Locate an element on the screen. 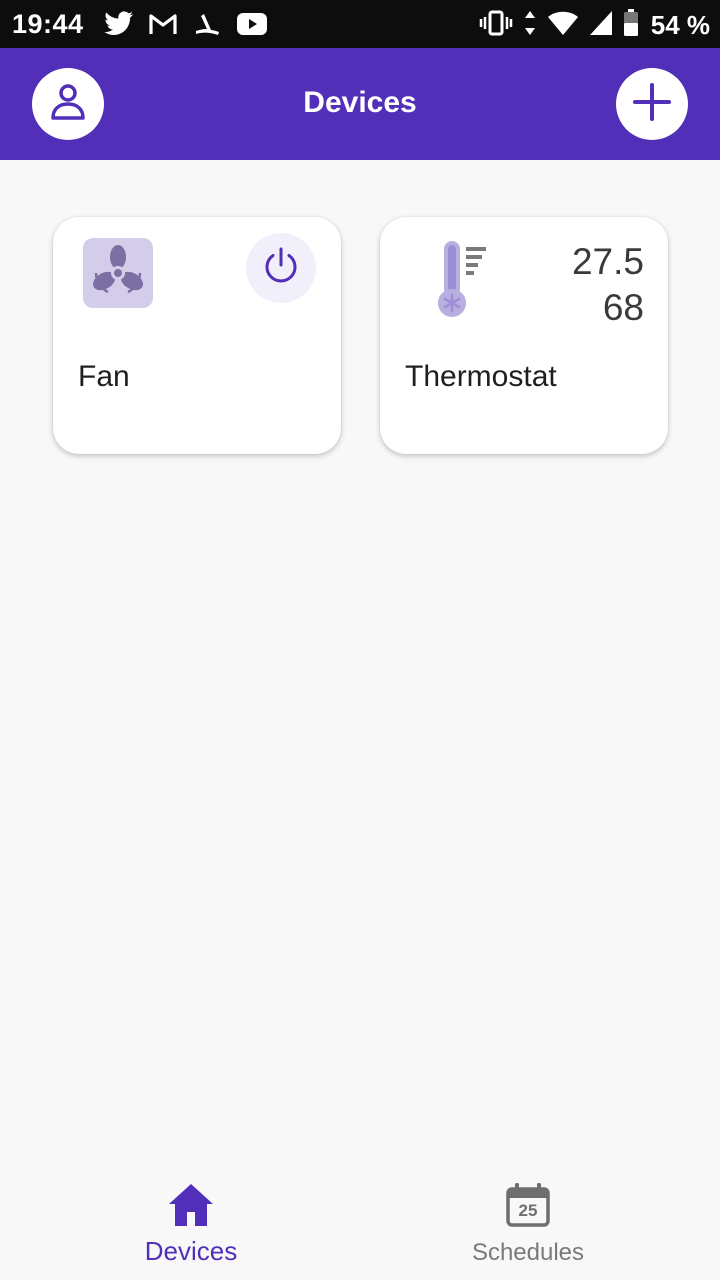  twitter-icon is located at coordinates (119, 26).